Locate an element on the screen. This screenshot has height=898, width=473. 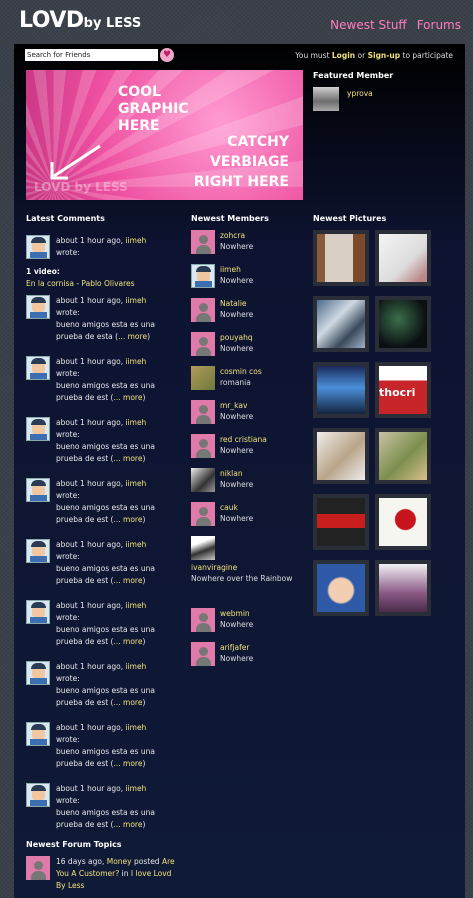
member-name-link: niklan is located at coordinates (236, 473).